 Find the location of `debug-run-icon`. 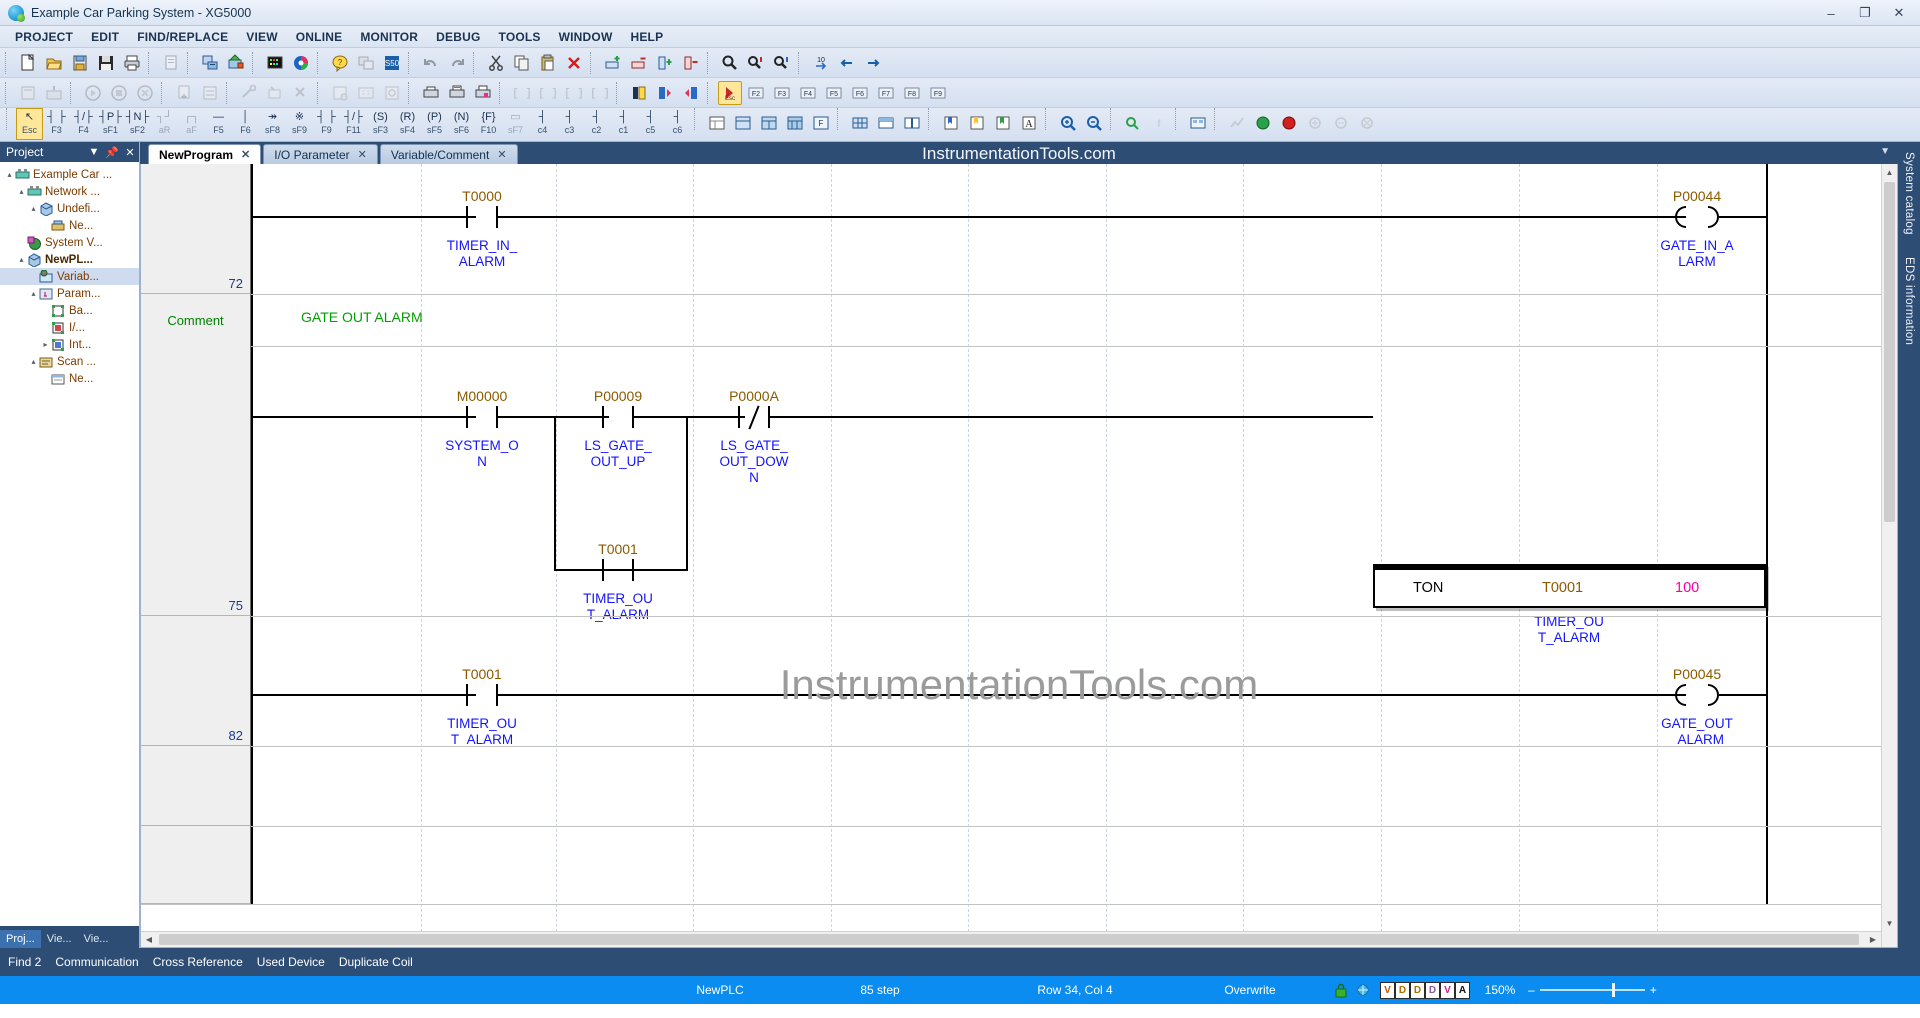

debug-run-icon is located at coordinates (392, 93).